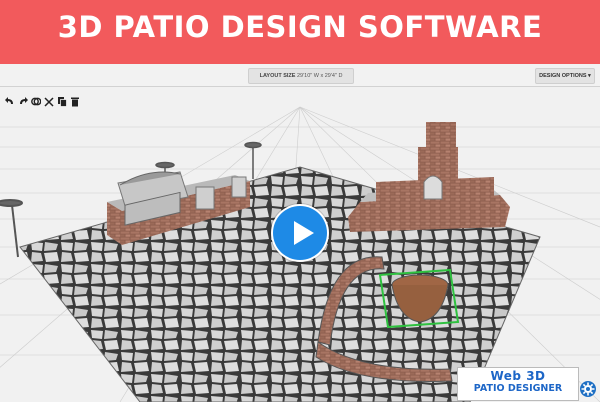 This screenshot has height=402, width=600. Describe the element at coordinates (23, 101) in the screenshot. I see `redo-icon` at that location.